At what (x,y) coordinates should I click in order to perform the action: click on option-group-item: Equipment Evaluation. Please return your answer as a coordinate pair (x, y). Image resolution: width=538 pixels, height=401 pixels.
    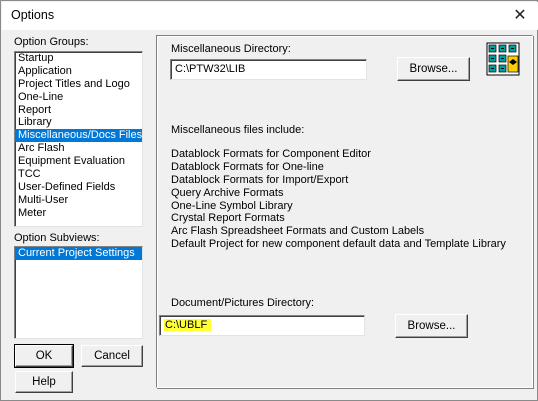
    Looking at the image, I should click on (78, 161).